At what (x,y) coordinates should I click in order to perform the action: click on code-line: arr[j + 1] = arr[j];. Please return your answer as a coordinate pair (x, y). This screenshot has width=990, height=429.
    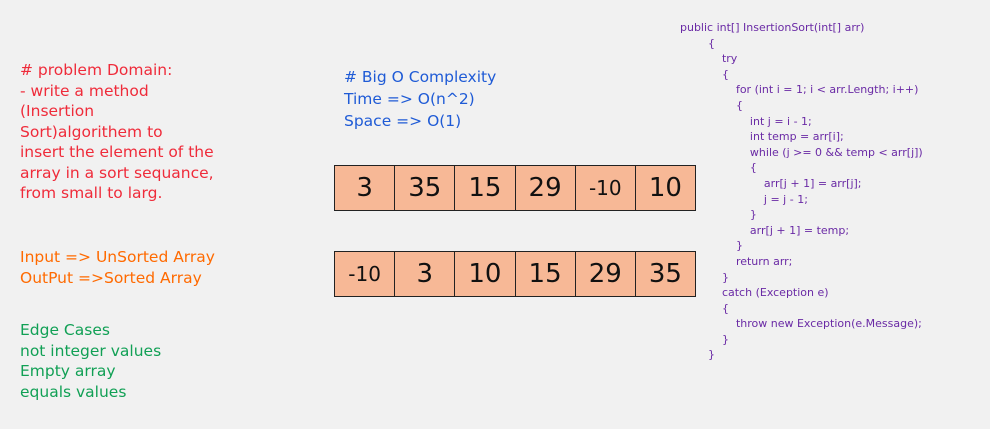
    Looking at the image, I should click on (771, 183).